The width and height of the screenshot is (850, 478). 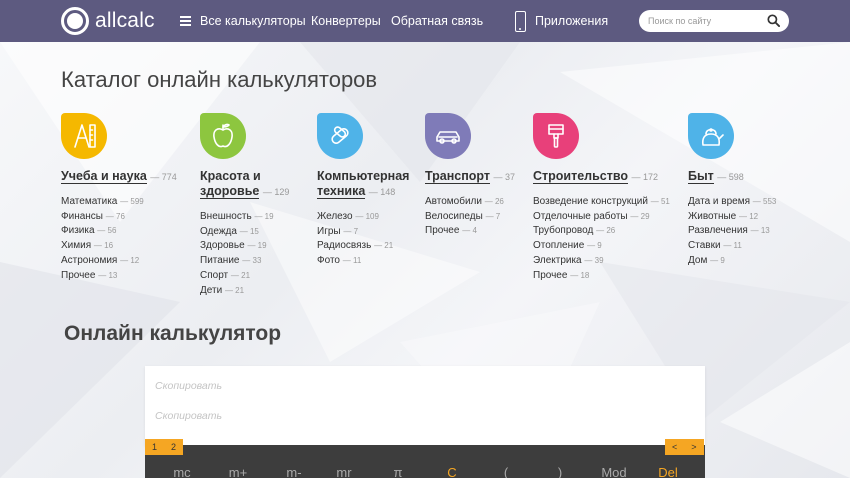 What do you see at coordinates (470, 217) in the screenshot?
I see `list-item: Велосипеды — 7` at bounding box center [470, 217].